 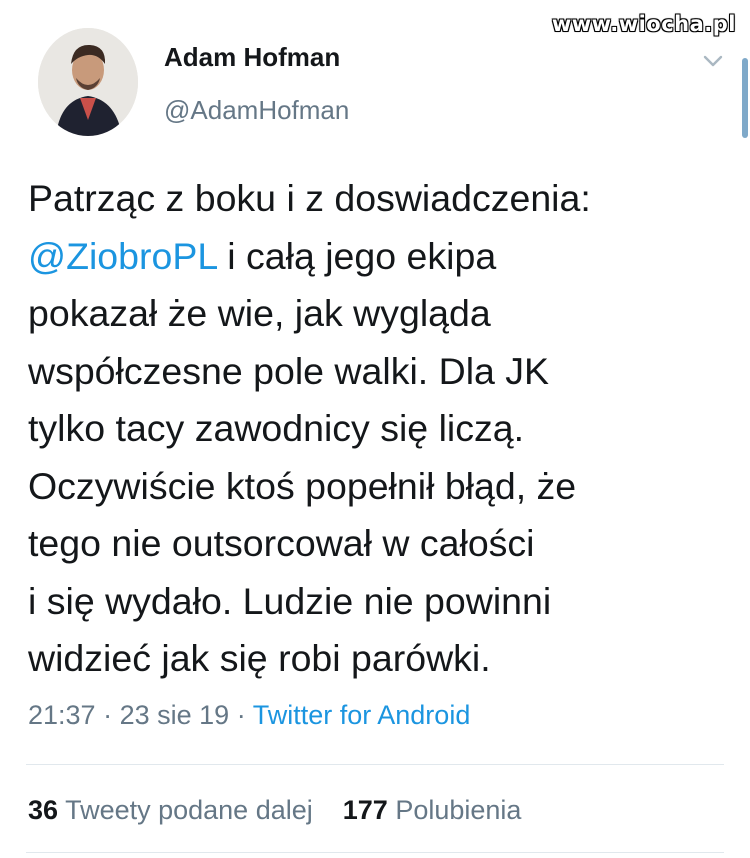 I want to click on tweet-line: współczesne pole walki. Dla JK, so click(x=289, y=370).